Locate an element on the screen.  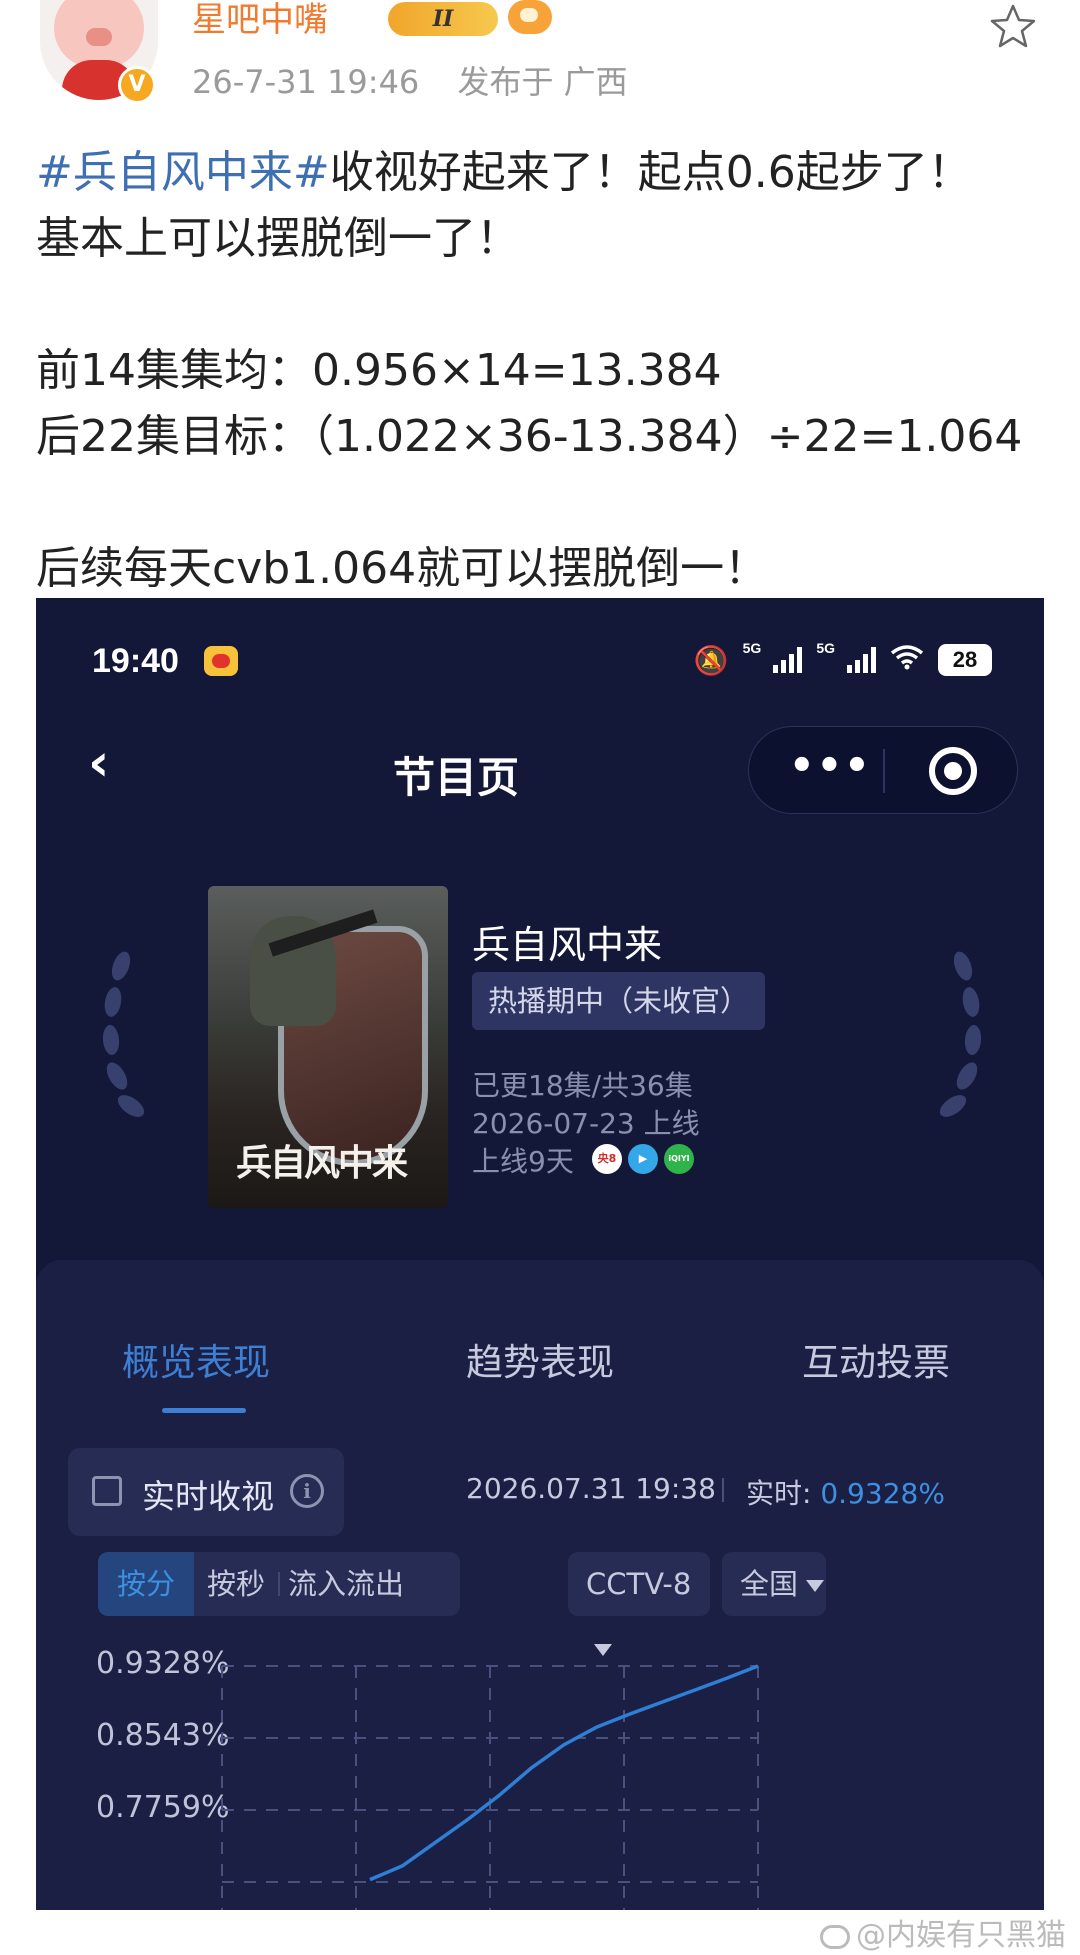
status-bar-icons: 🔕 5G 5G 28 is located at coordinates (843, 660).